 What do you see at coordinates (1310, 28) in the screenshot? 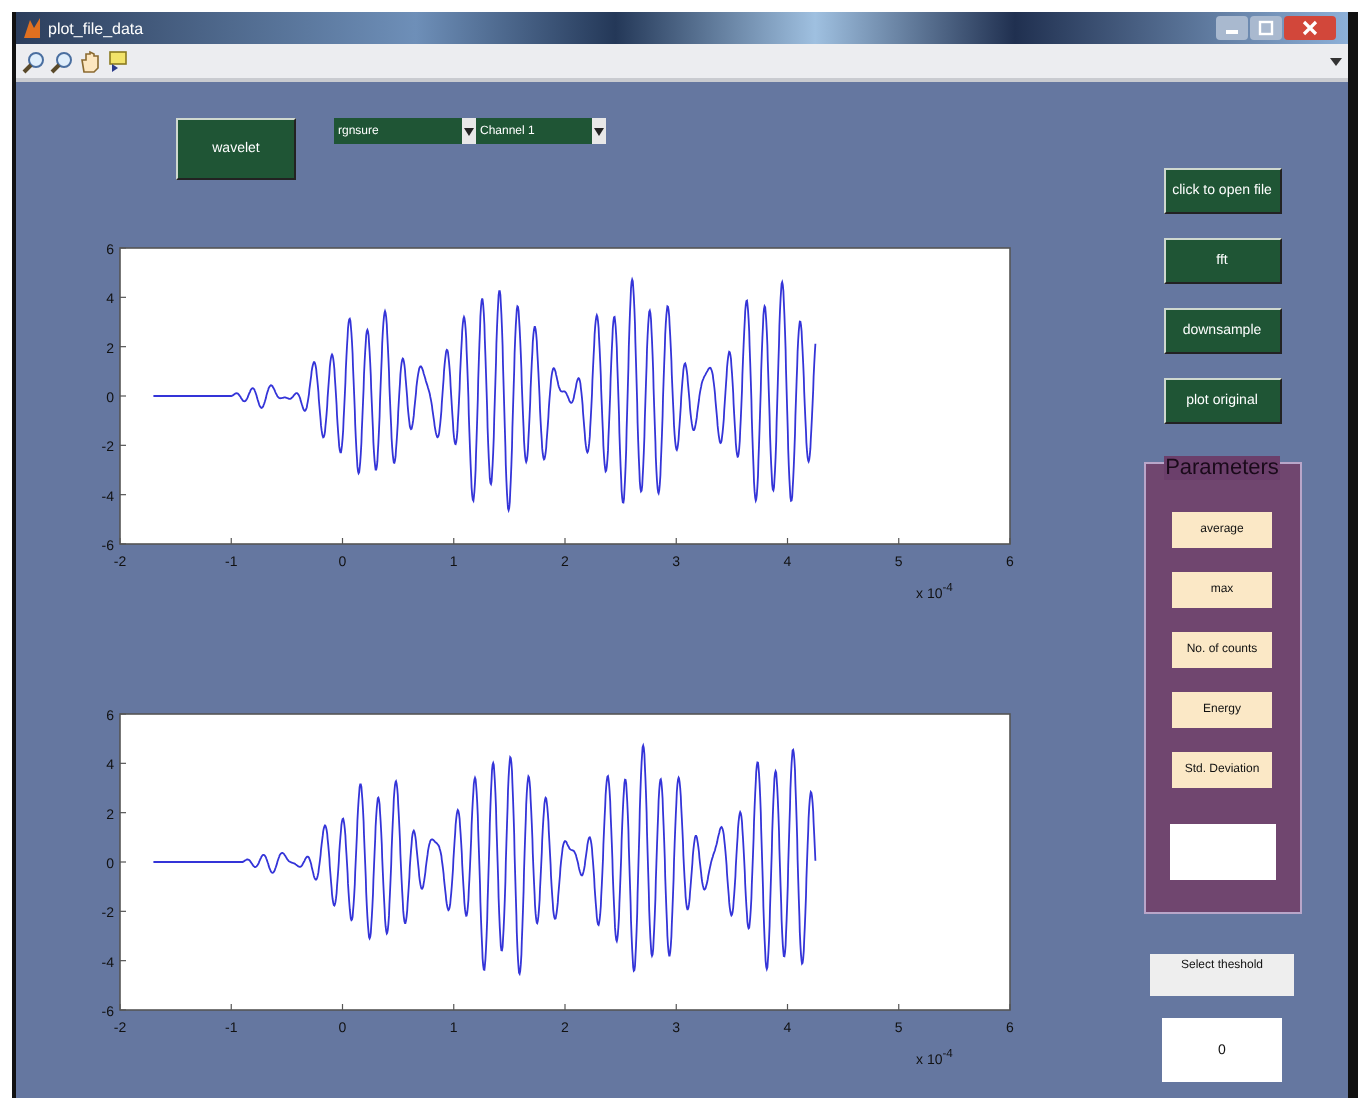
I see `close-icon` at bounding box center [1310, 28].